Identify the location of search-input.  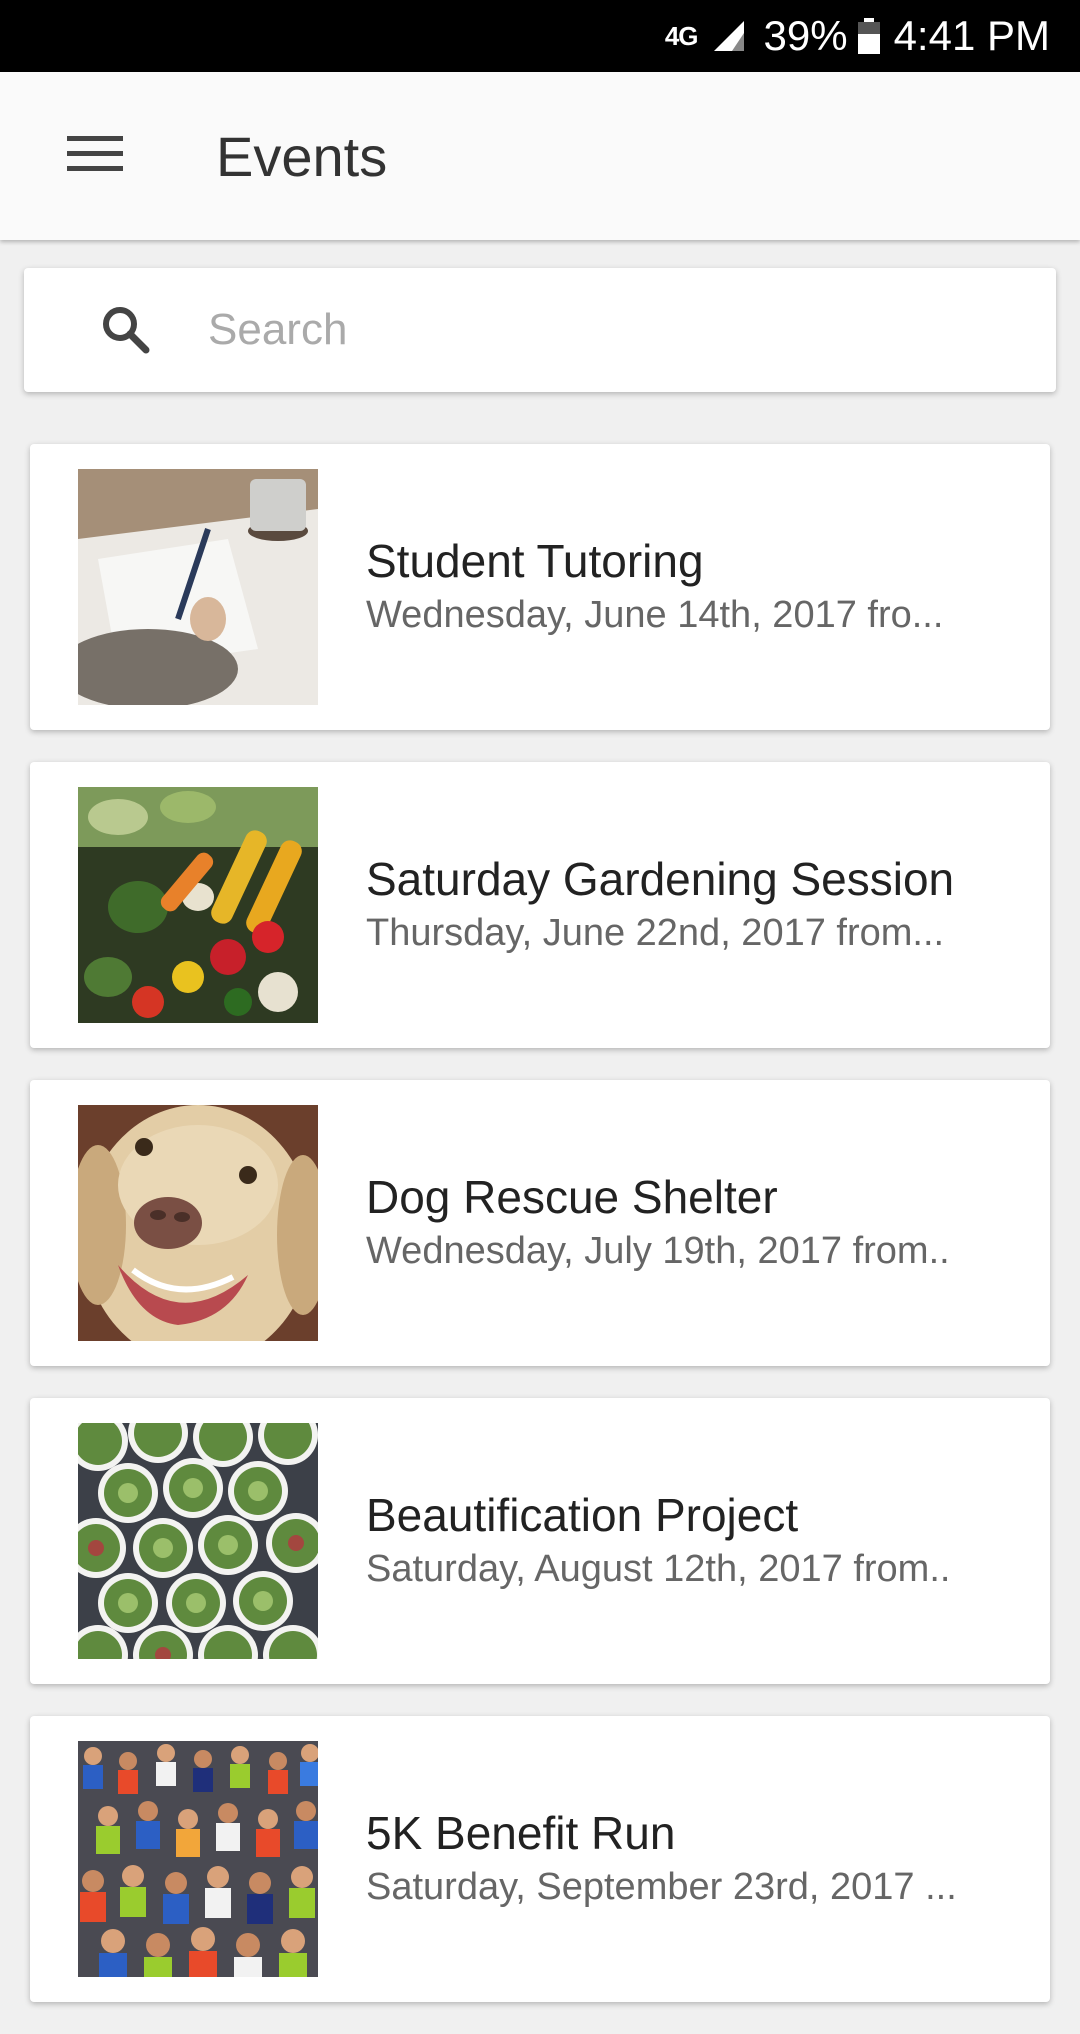
(608, 330).